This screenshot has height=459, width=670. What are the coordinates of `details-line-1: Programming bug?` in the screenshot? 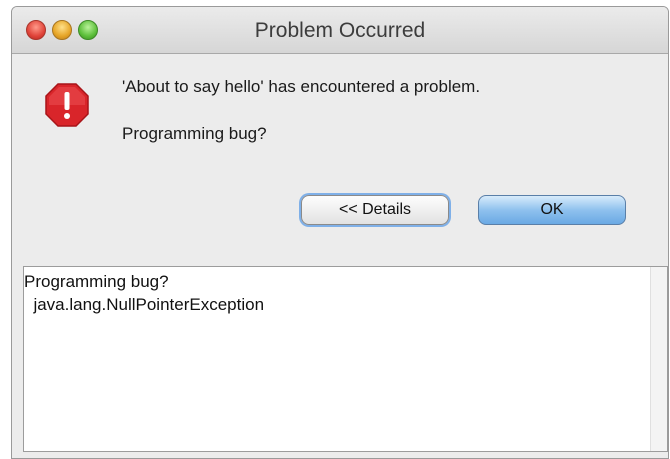 It's located at (96, 281).